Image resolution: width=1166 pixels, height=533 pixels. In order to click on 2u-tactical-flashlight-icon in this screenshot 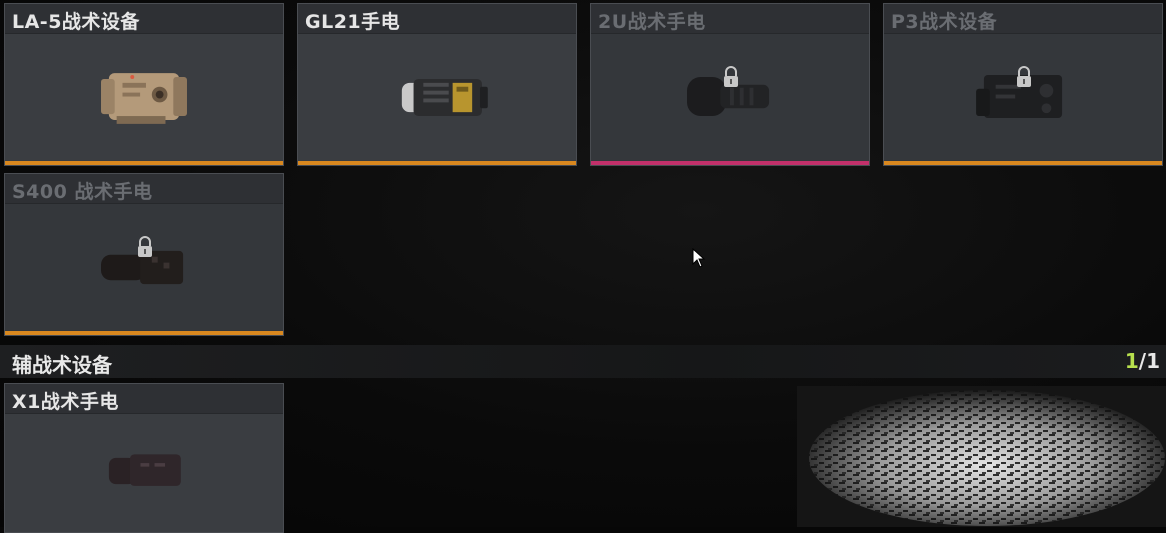, I will do `click(730, 97)`.